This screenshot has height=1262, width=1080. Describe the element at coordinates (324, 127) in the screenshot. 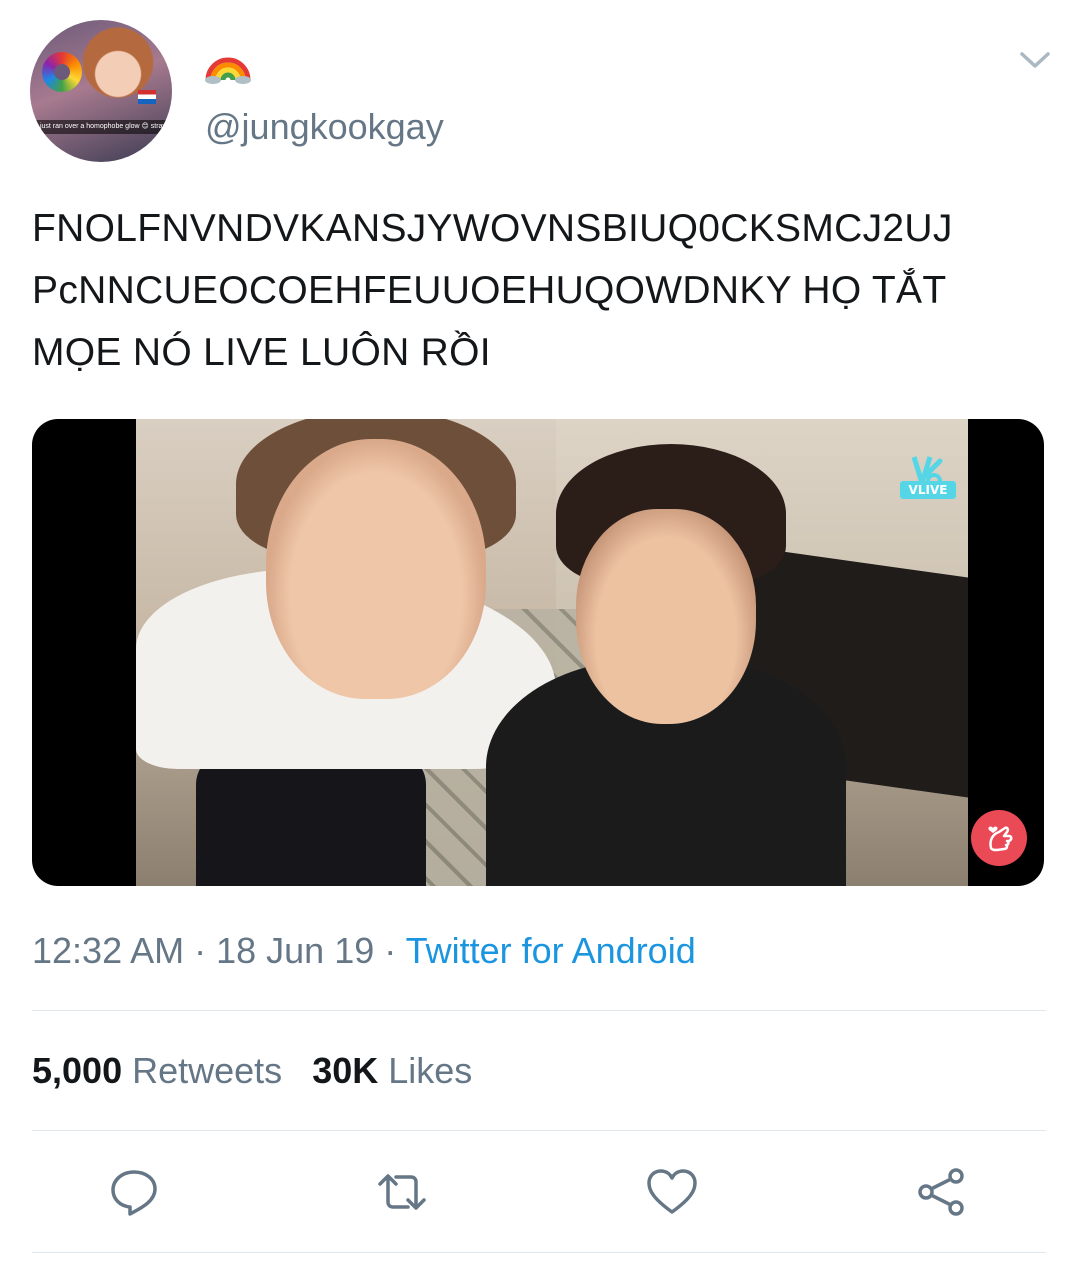

I see `user-handle: @jungkookgay` at that location.